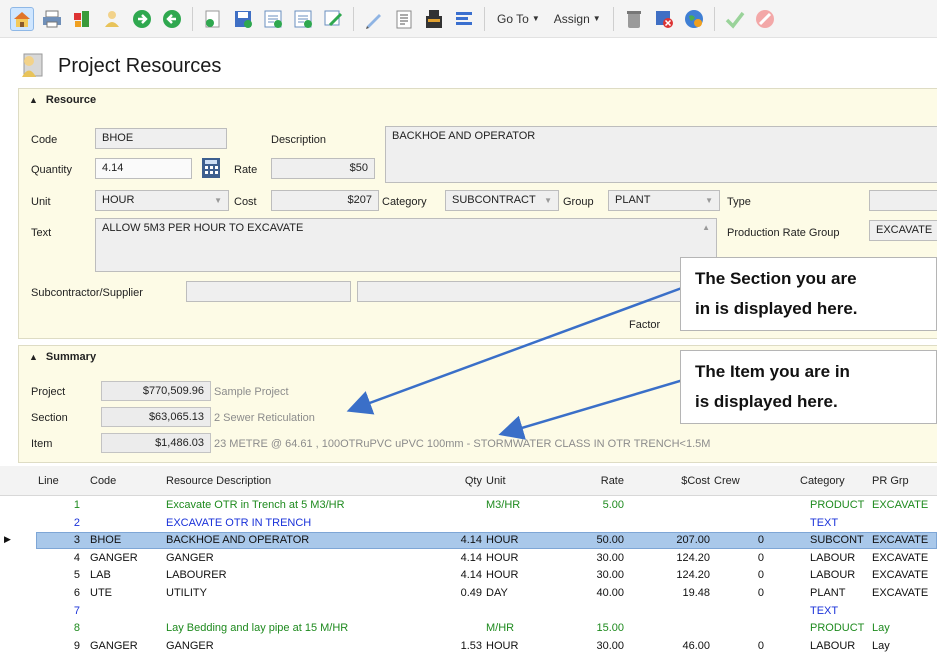 The image size is (937, 658). What do you see at coordinates (808, 387) in the screenshot?
I see `item-callout: The Item you are in is displayed here.` at bounding box center [808, 387].